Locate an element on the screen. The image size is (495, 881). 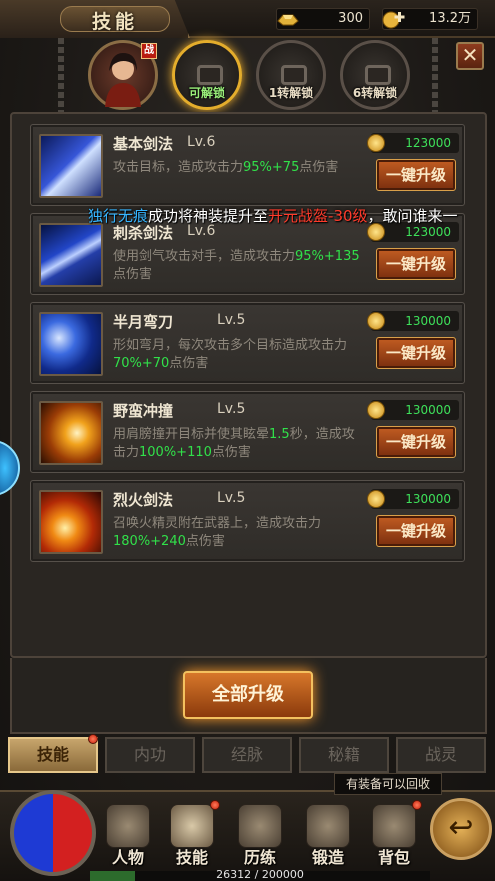
nav-character: 人物 is located at coordinates (128, 835).